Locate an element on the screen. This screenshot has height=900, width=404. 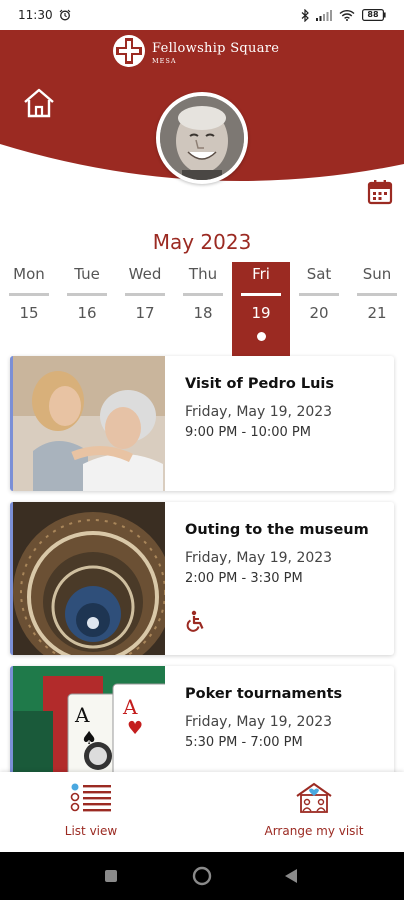
day-thu: Thu 18 is located at coordinates (203, 309).